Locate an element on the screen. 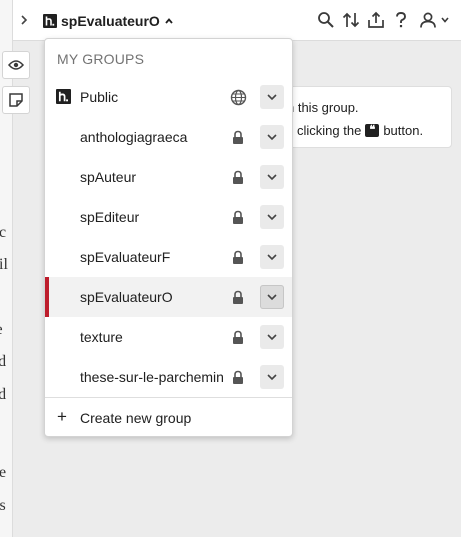  share-icon is located at coordinates (376, 19).